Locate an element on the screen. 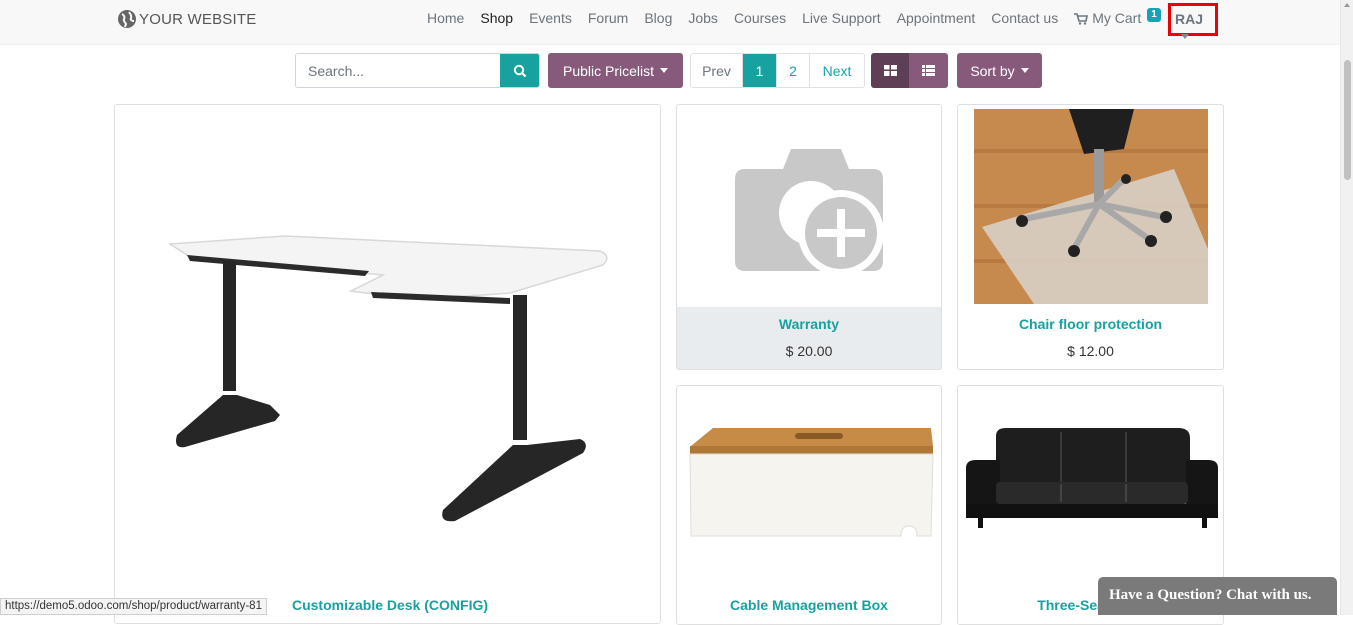 The height and width of the screenshot is (625, 1353). list-view-button is located at coordinates (928, 70).